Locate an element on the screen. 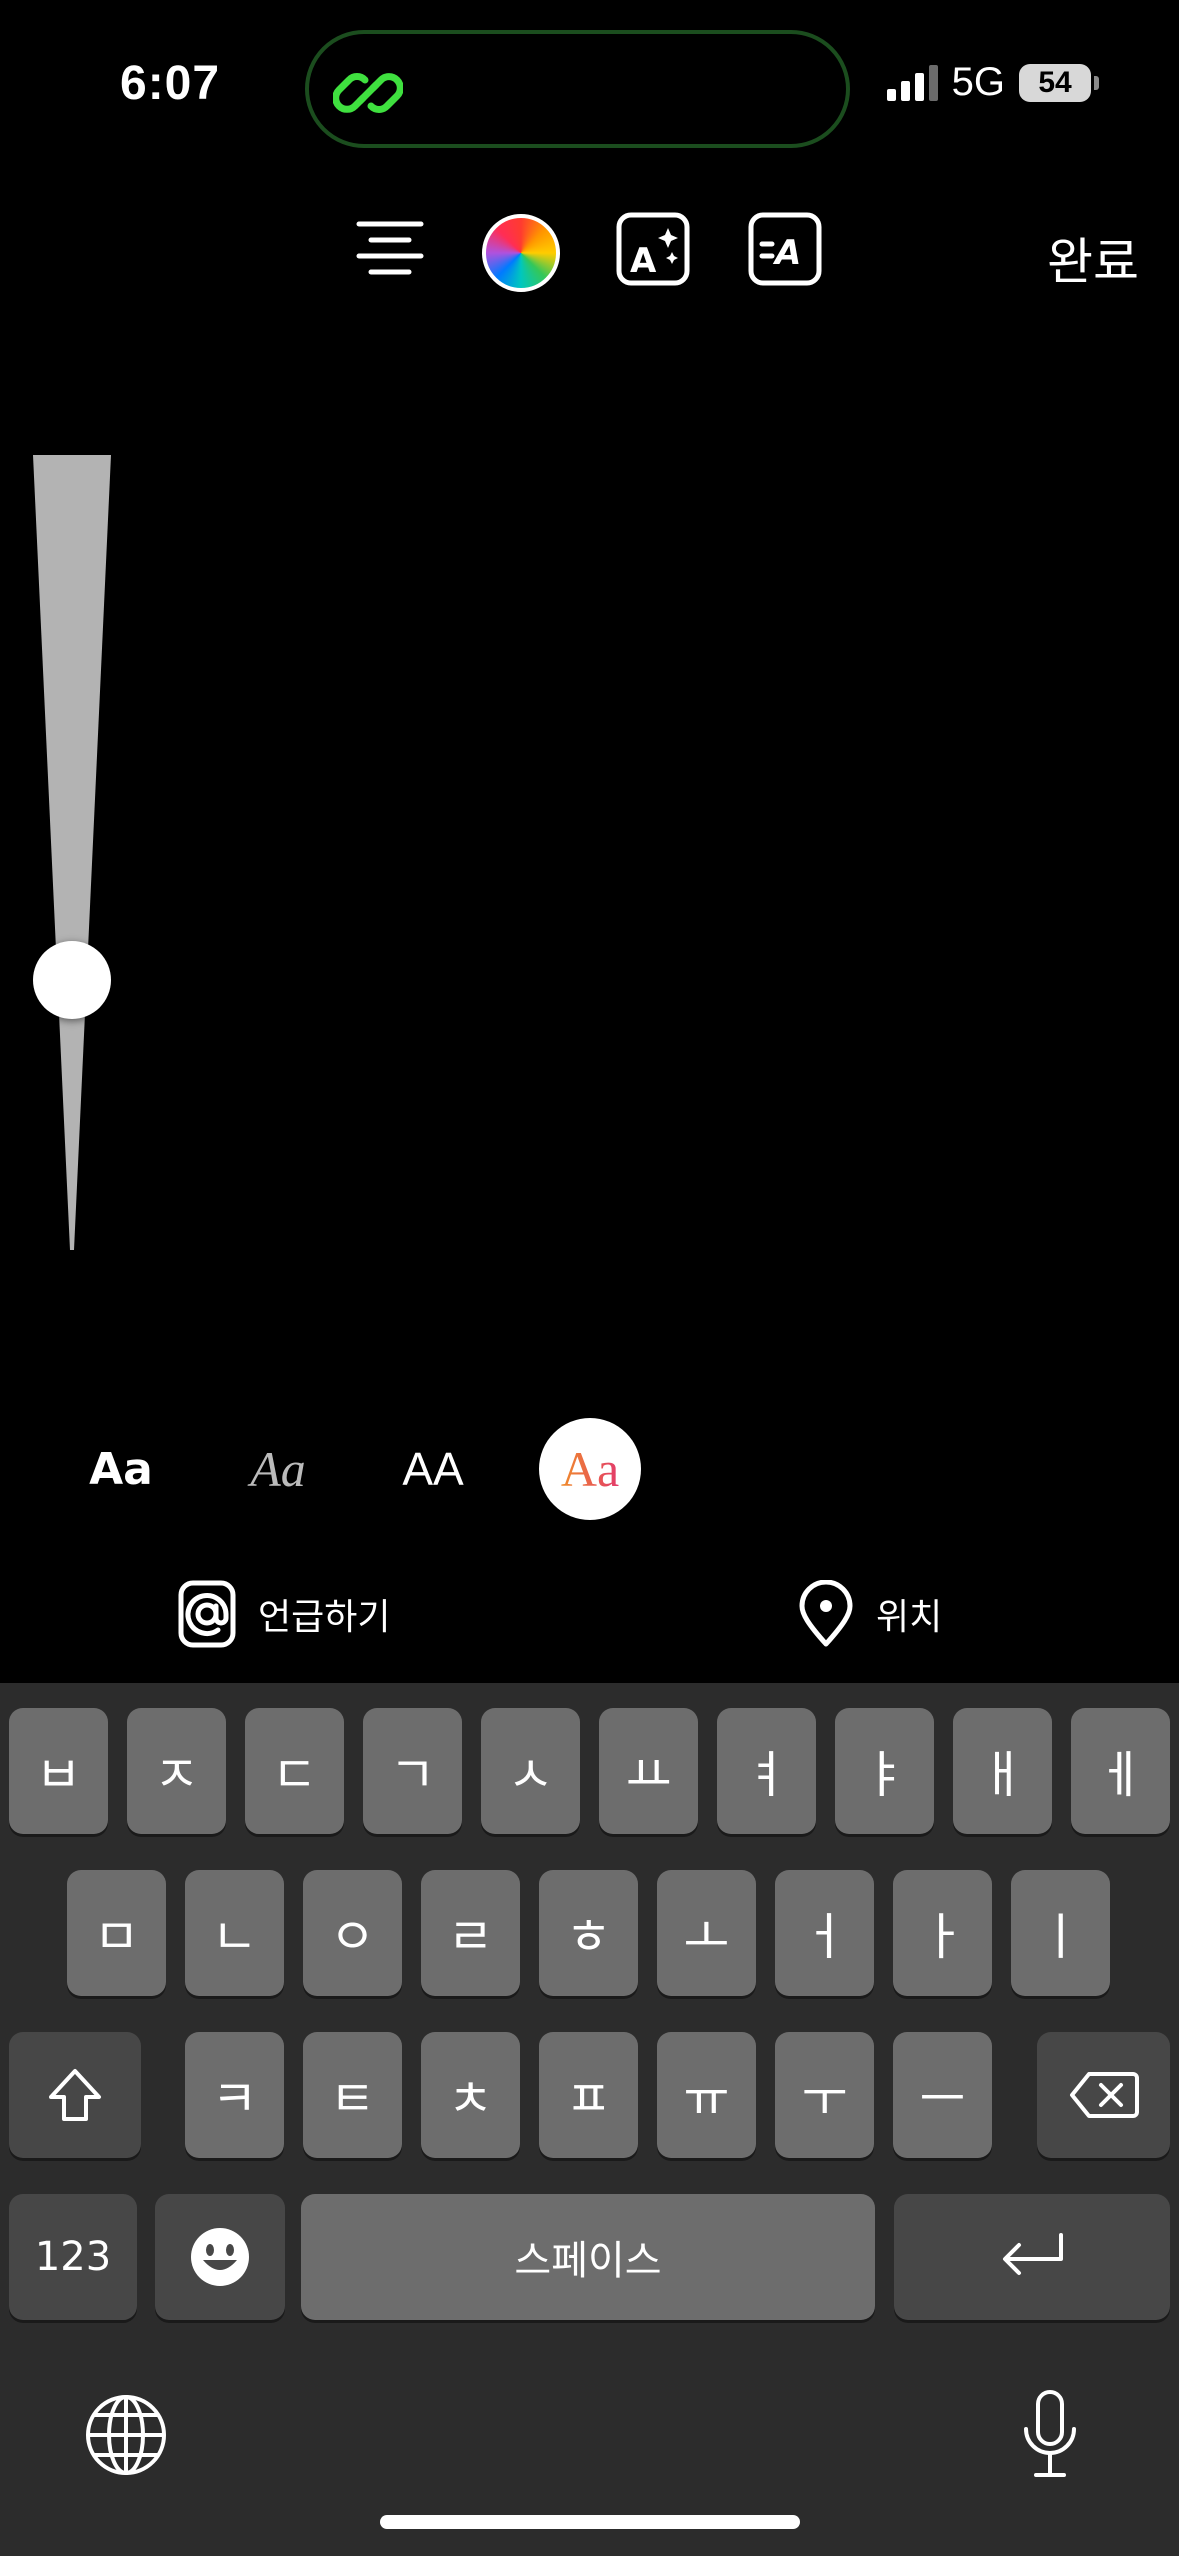 The width and height of the screenshot is (1179, 2556). battery-icon: 54 is located at coordinates (1059, 82).